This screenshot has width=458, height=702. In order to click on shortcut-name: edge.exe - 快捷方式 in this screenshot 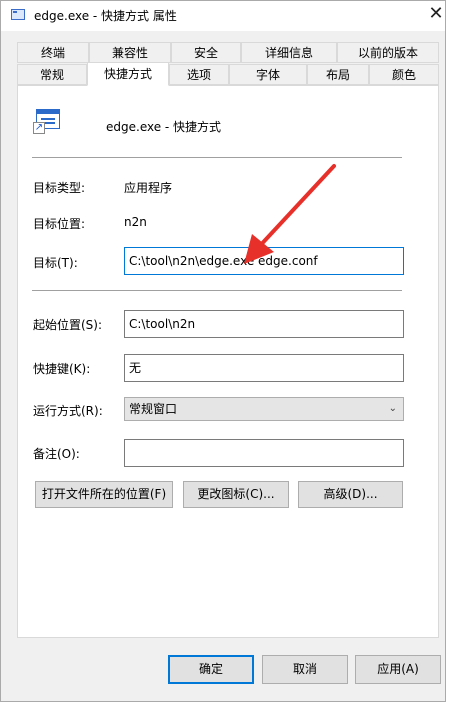, I will do `click(164, 127)`.